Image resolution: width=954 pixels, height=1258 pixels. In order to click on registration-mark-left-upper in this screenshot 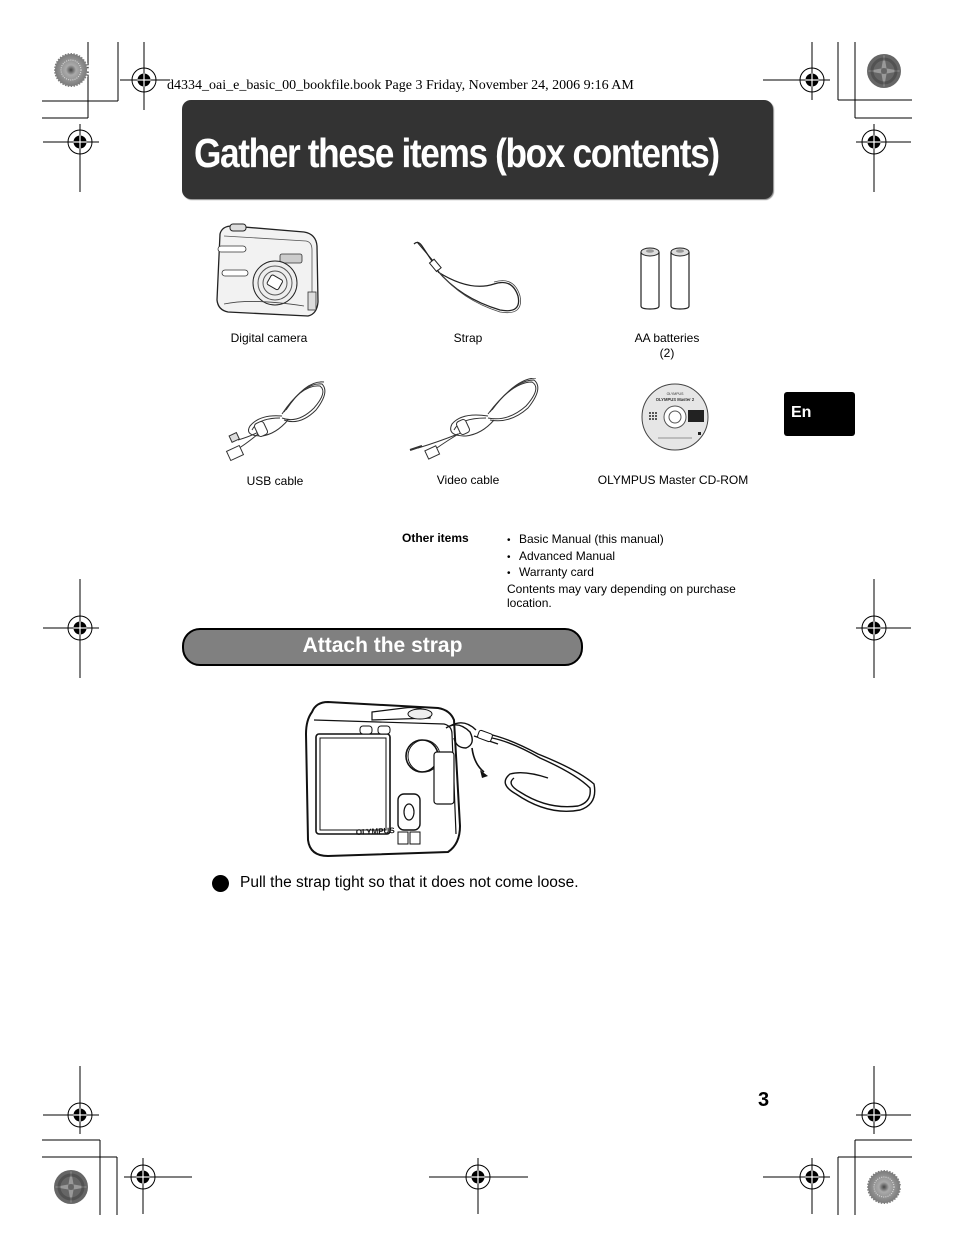, I will do `click(71, 158)`.